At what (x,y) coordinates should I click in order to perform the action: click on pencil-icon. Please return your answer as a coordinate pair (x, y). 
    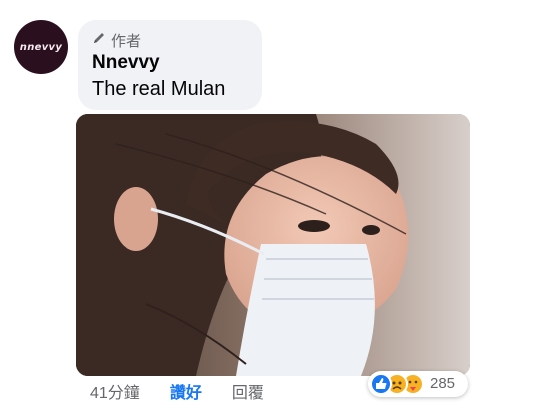
    Looking at the image, I should click on (99, 40).